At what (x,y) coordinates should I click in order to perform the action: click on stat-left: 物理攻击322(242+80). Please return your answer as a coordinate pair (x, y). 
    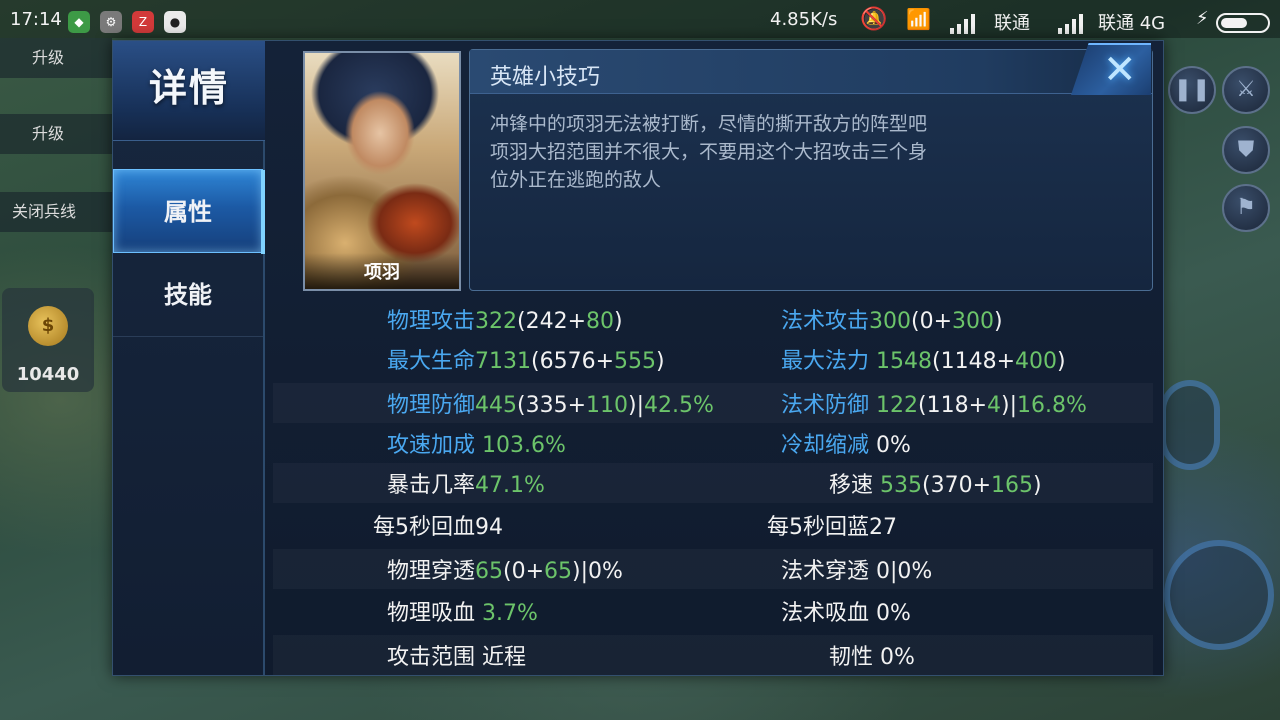
    Looking at the image, I should click on (505, 319).